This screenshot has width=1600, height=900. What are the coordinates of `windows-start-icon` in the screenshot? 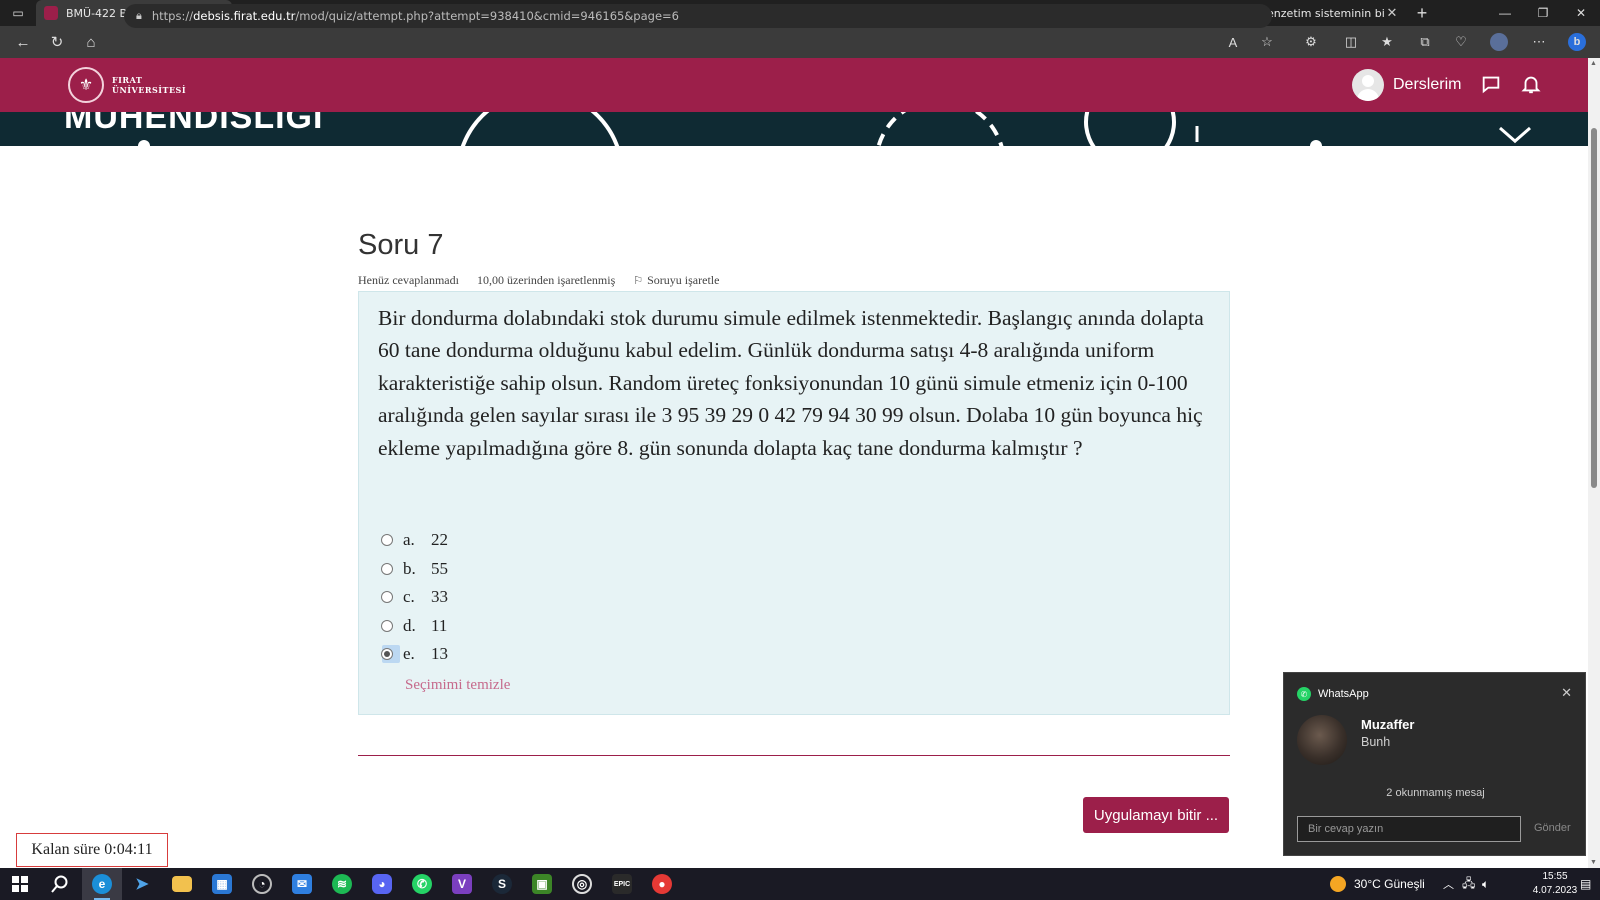 It's located at (20, 884).